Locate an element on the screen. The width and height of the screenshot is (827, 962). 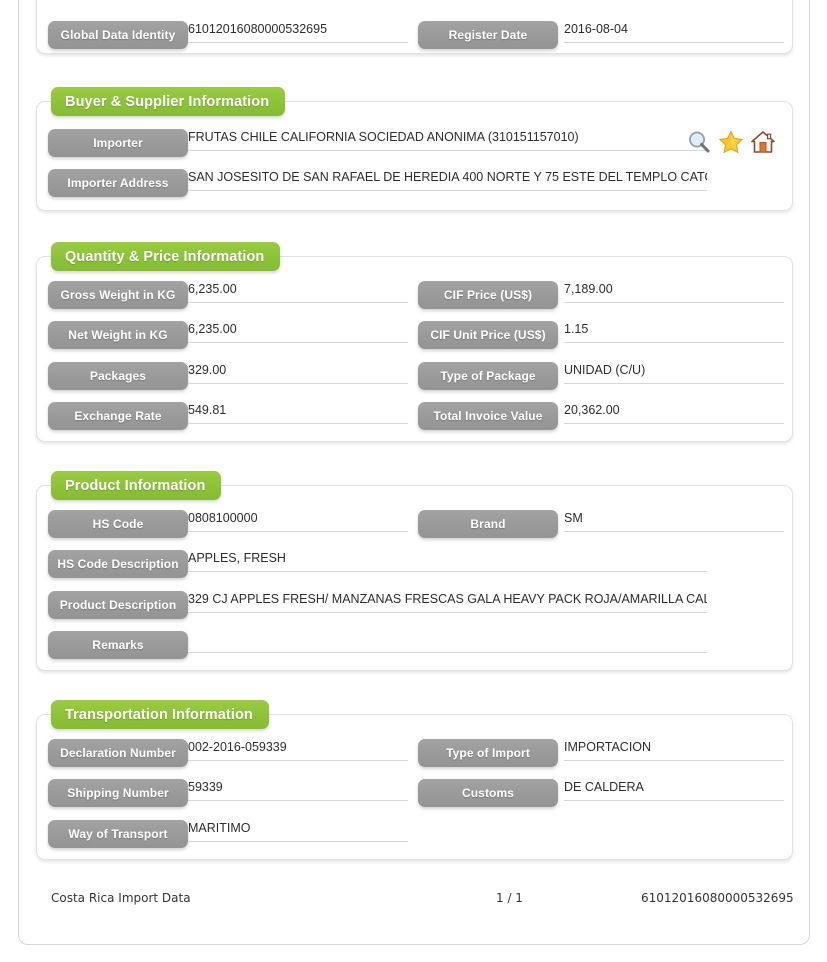
field-value-customs: DE CALDERA is located at coordinates (604, 787).